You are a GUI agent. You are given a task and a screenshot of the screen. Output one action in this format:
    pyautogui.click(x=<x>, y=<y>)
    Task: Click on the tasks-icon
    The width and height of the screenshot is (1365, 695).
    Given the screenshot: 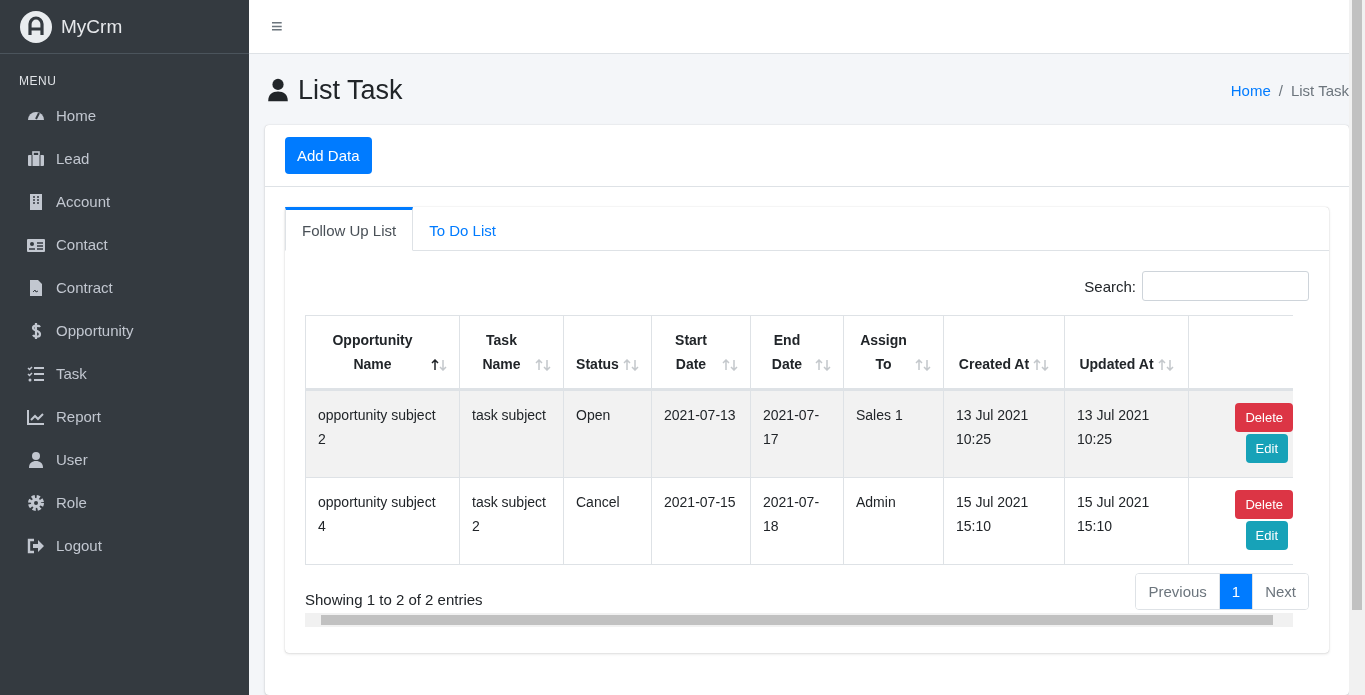 What is the action you would take?
    pyautogui.click(x=36, y=373)
    